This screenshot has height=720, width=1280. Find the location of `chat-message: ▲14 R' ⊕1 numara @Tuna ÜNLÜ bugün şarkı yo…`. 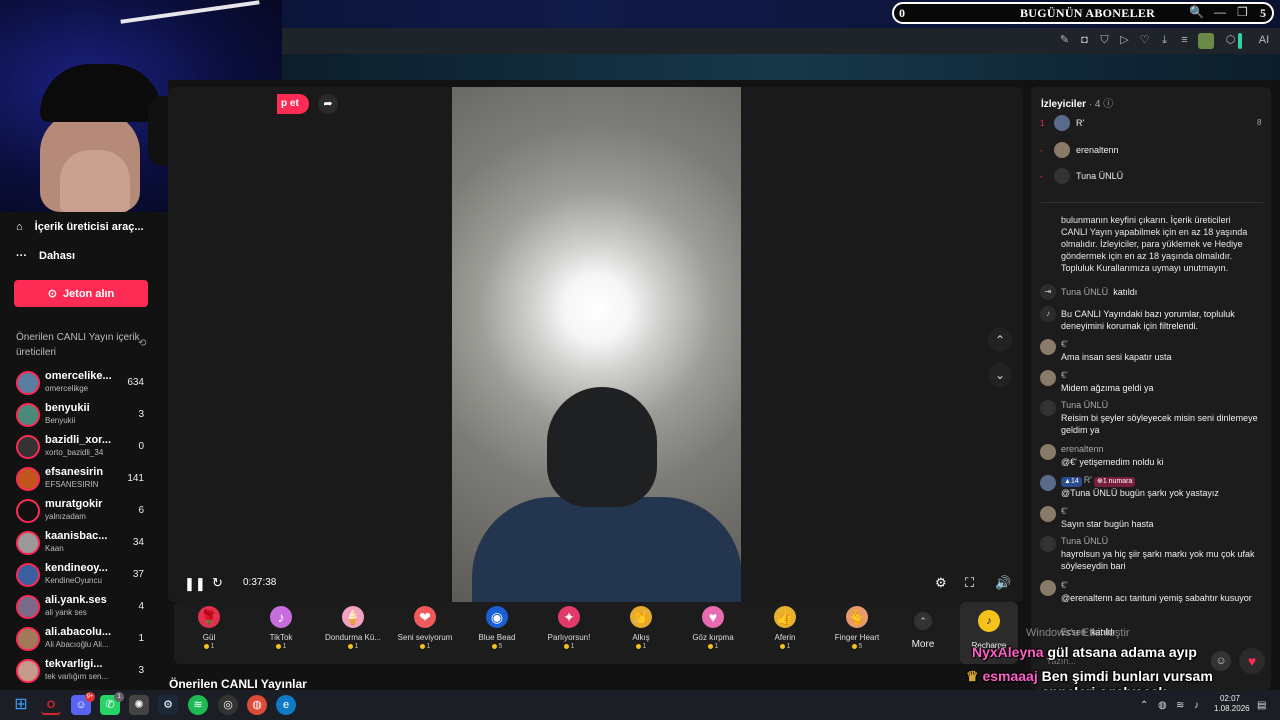

chat-message: ▲14 R' ⊕1 numara @Tuna ÜNLÜ bugün şarkı yo… is located at coordinates (1151, 489).